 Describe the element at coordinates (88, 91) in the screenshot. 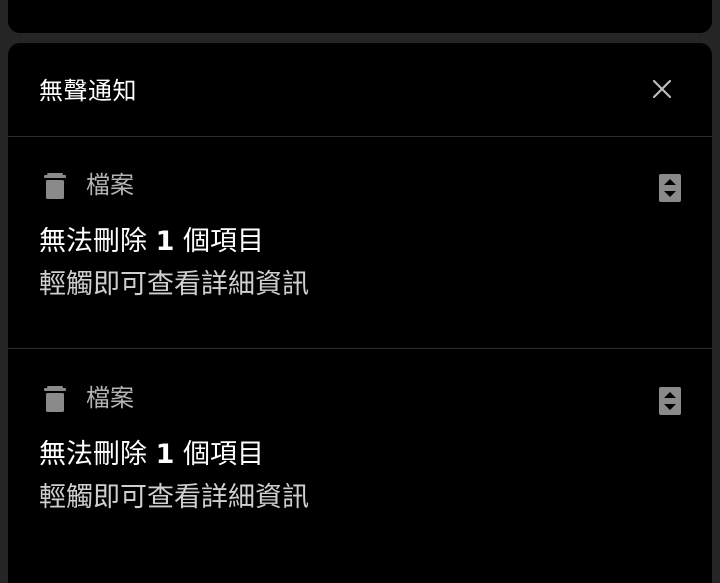

I see `panel-title: 無聲通知` at that location.